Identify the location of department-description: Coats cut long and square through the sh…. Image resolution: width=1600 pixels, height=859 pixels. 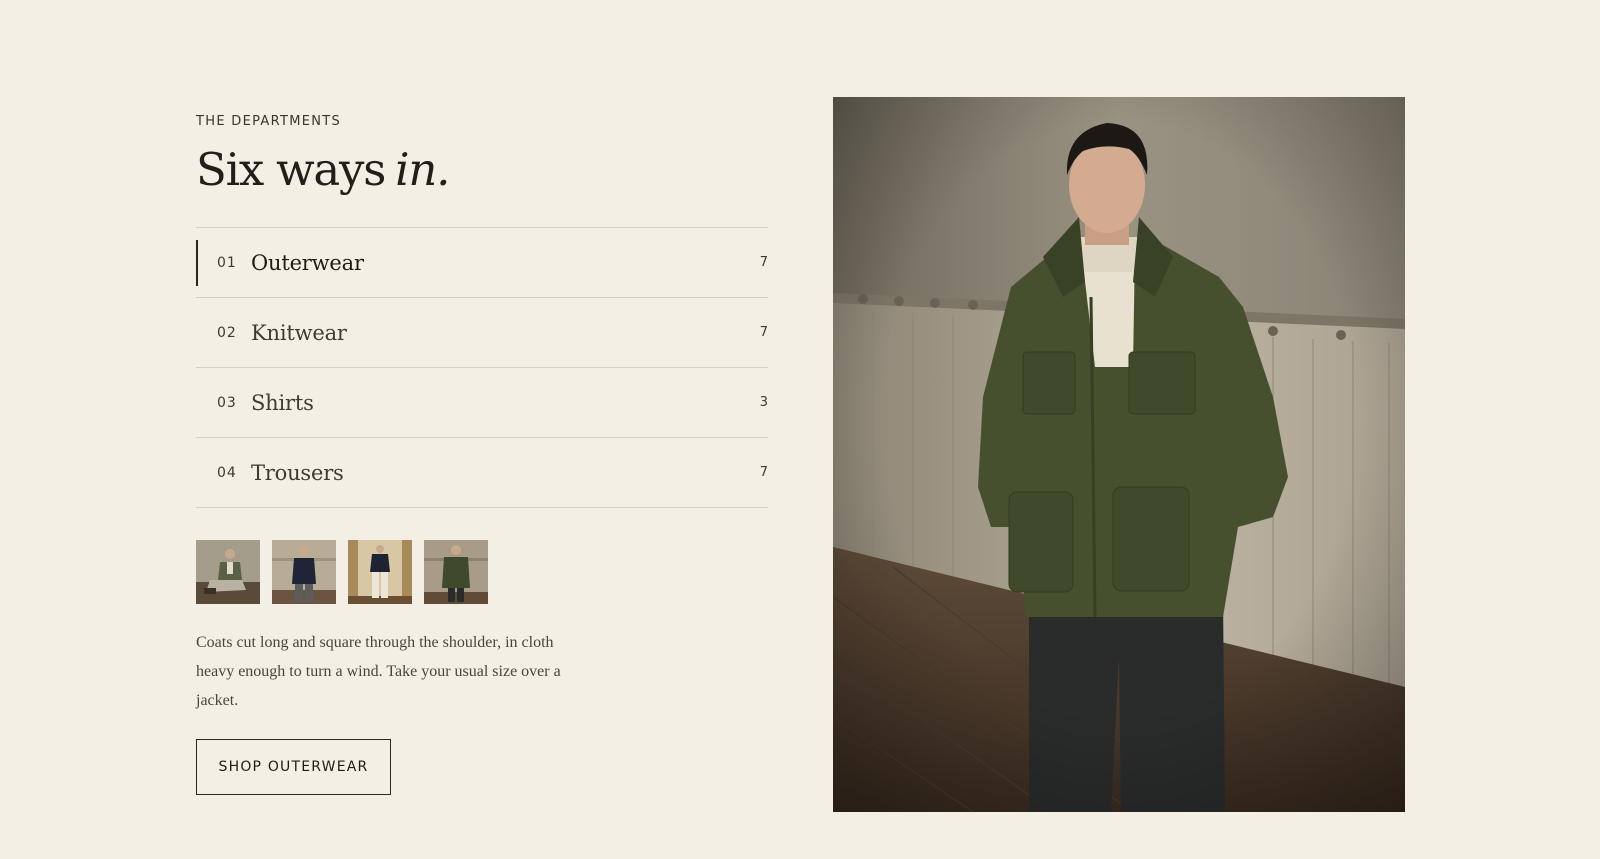
(378, 671).